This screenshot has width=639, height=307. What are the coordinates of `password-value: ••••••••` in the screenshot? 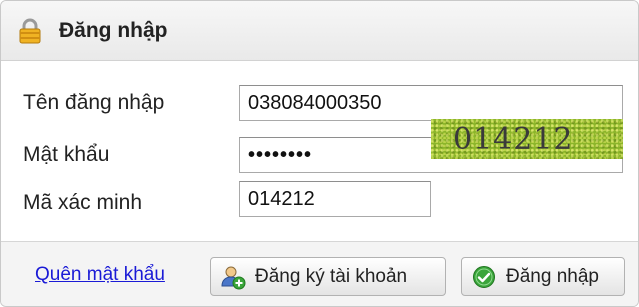 It's located at (280, 154).